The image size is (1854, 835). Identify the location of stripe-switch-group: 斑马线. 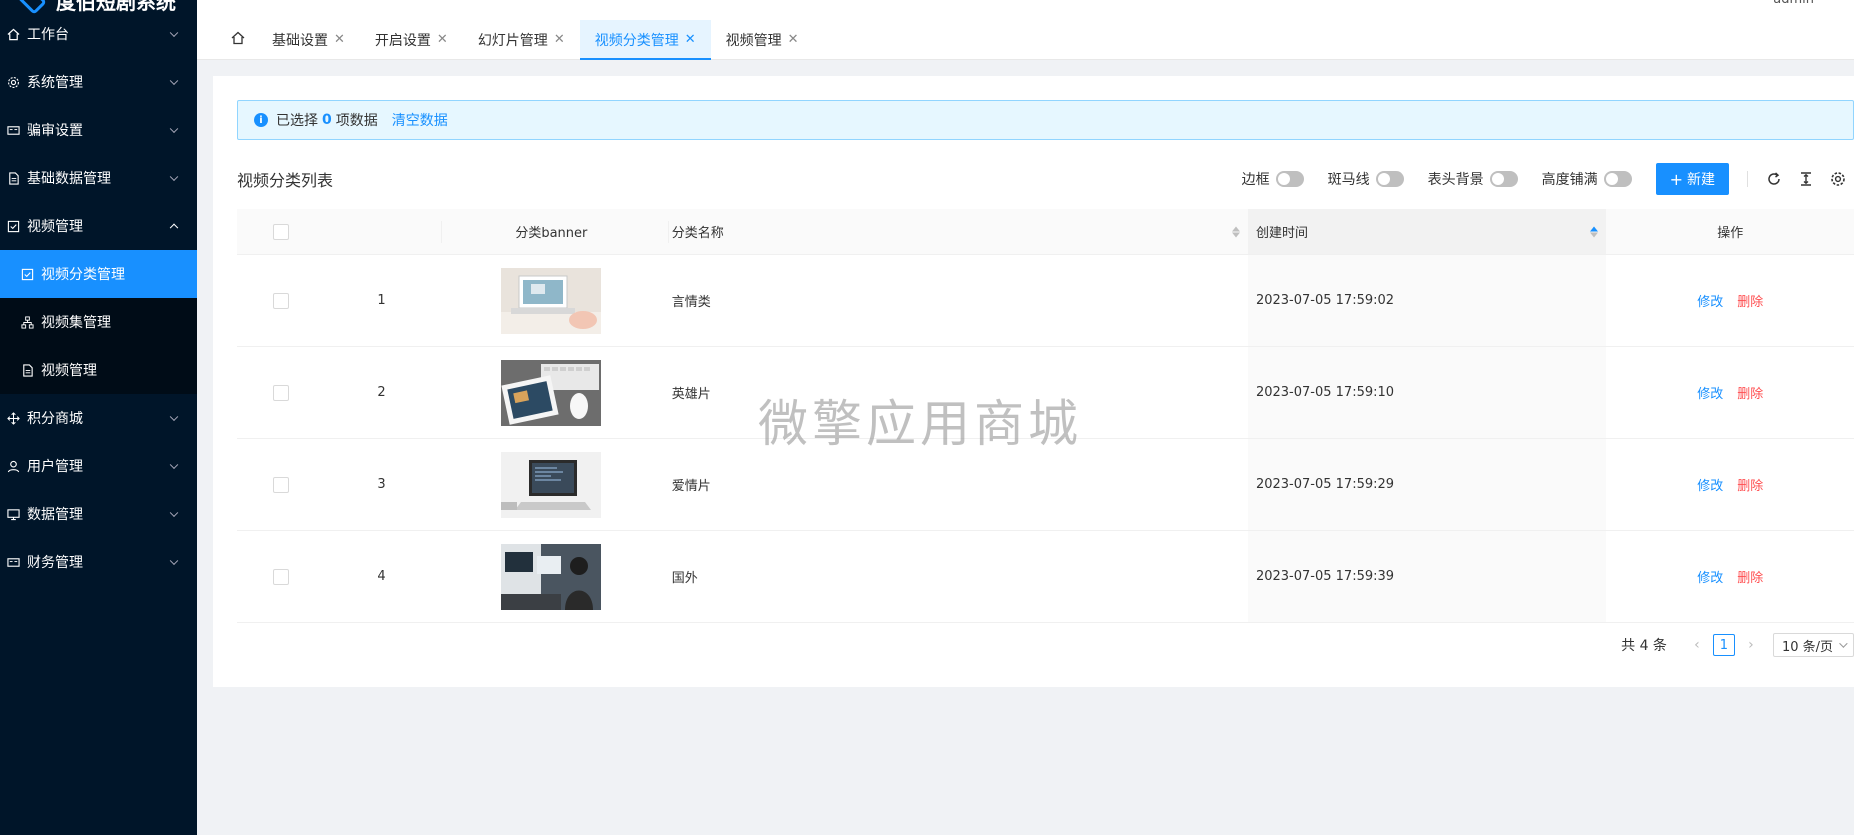
(1366, 179).